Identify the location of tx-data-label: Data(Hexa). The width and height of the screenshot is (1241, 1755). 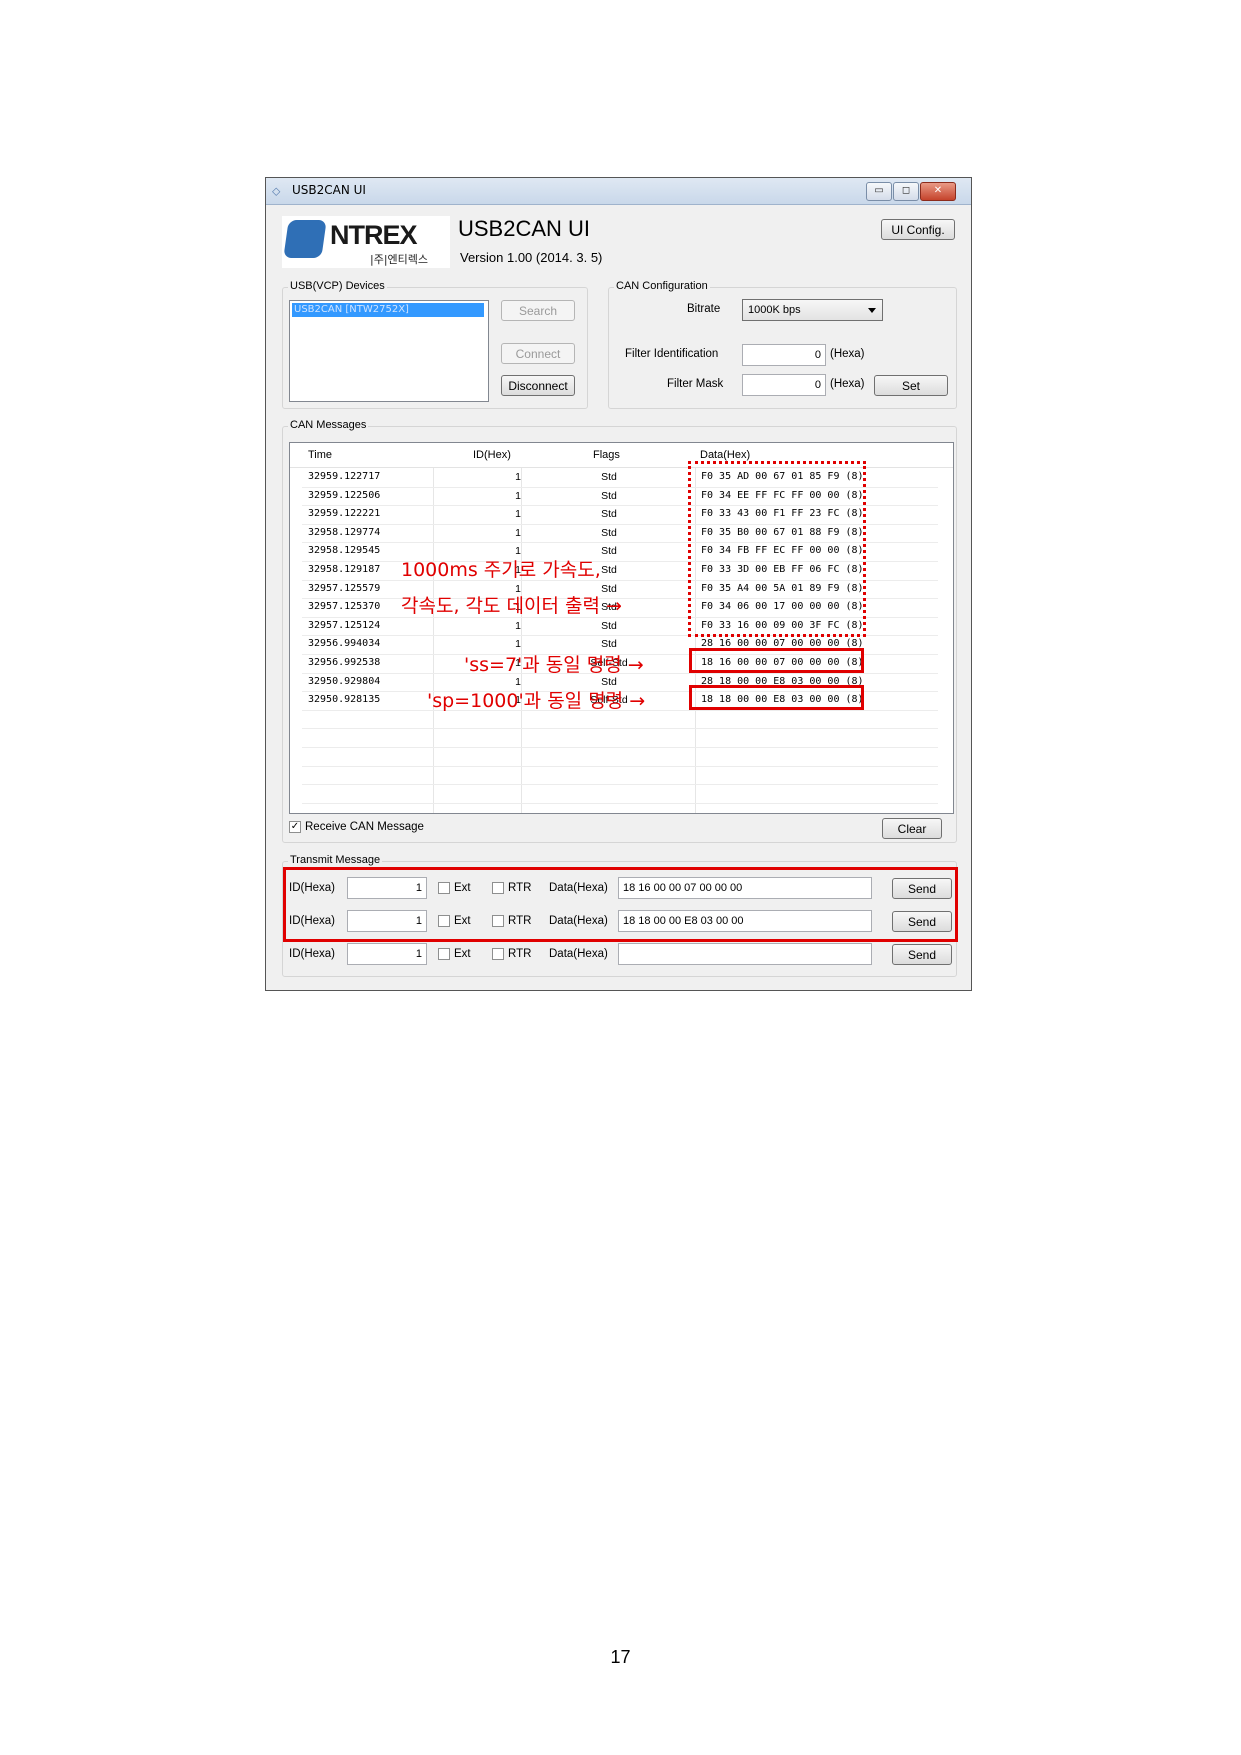
(578, 954).